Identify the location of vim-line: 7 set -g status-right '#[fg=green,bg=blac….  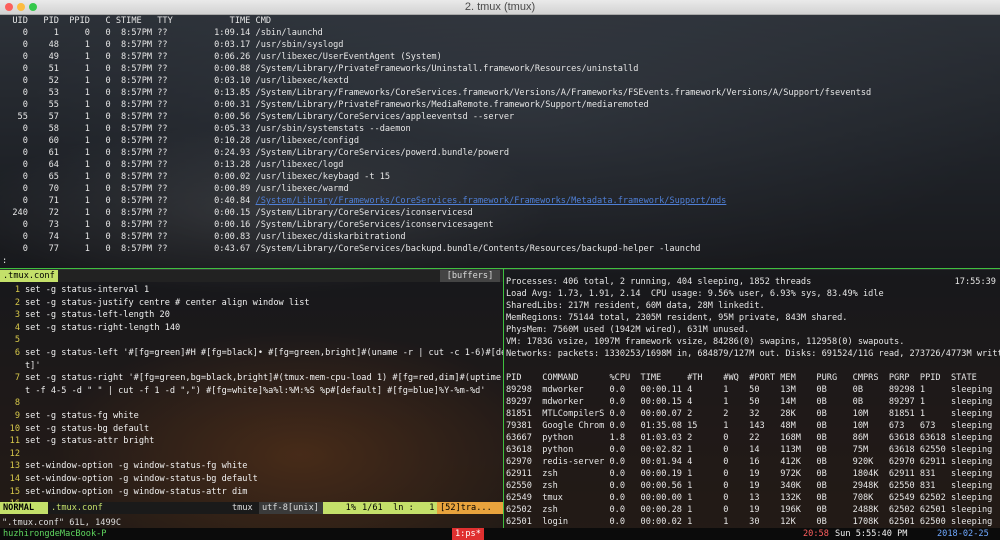
(252, 378).